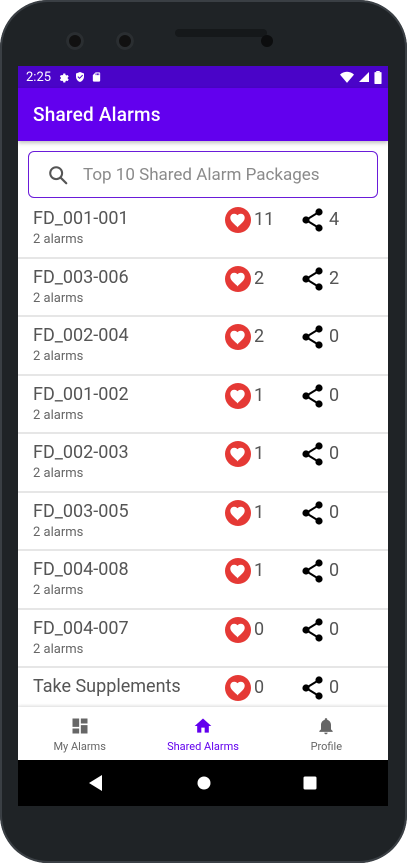 The width and height of the screenshot is (407, 863). Describe the element at coordinates (264, 219) in the screenshot. I see `like-count: 11` at that location.